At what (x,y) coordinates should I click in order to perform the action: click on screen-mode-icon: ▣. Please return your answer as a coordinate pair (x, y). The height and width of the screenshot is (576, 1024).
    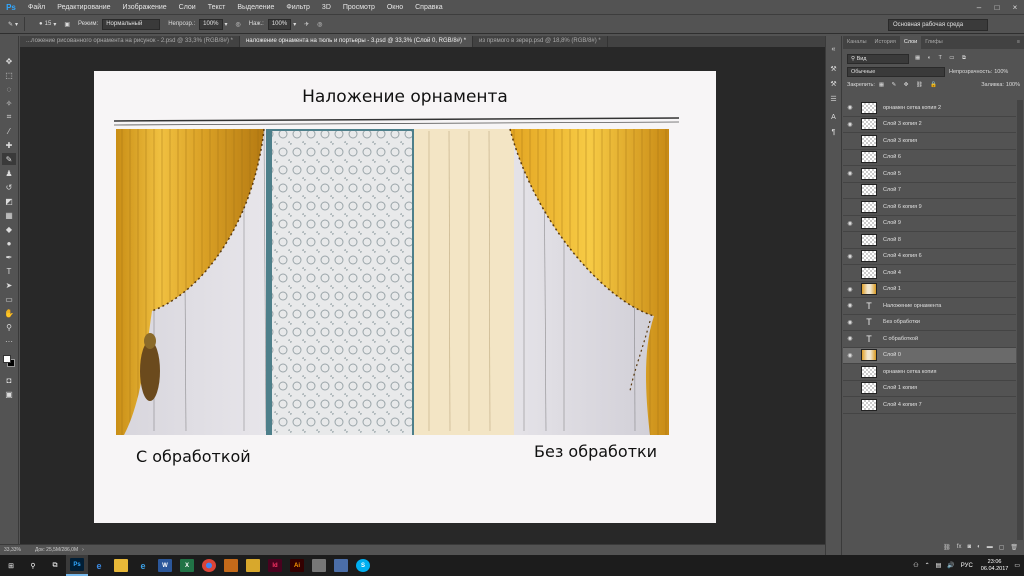
    Looking at the image, I should click on (9, 394).